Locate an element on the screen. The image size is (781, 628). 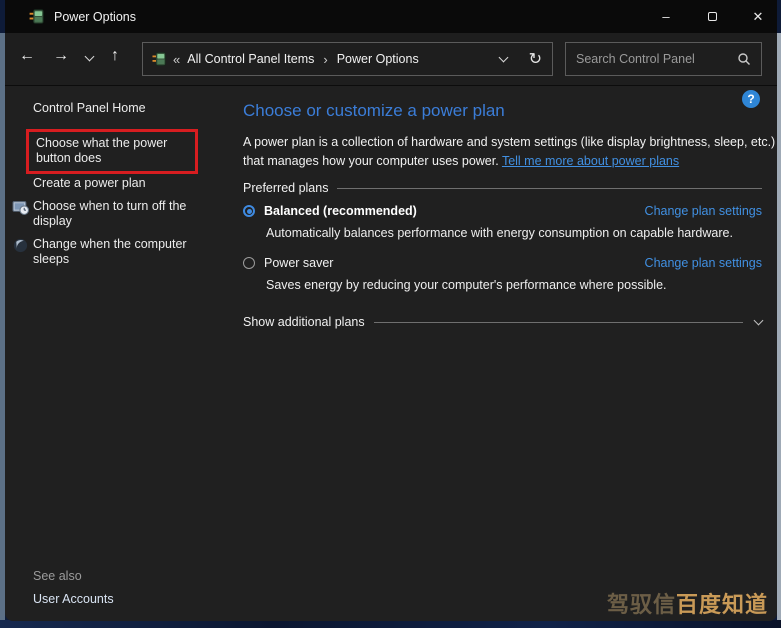
search-input: Search Control Panel is located at coordinates (656, 59).